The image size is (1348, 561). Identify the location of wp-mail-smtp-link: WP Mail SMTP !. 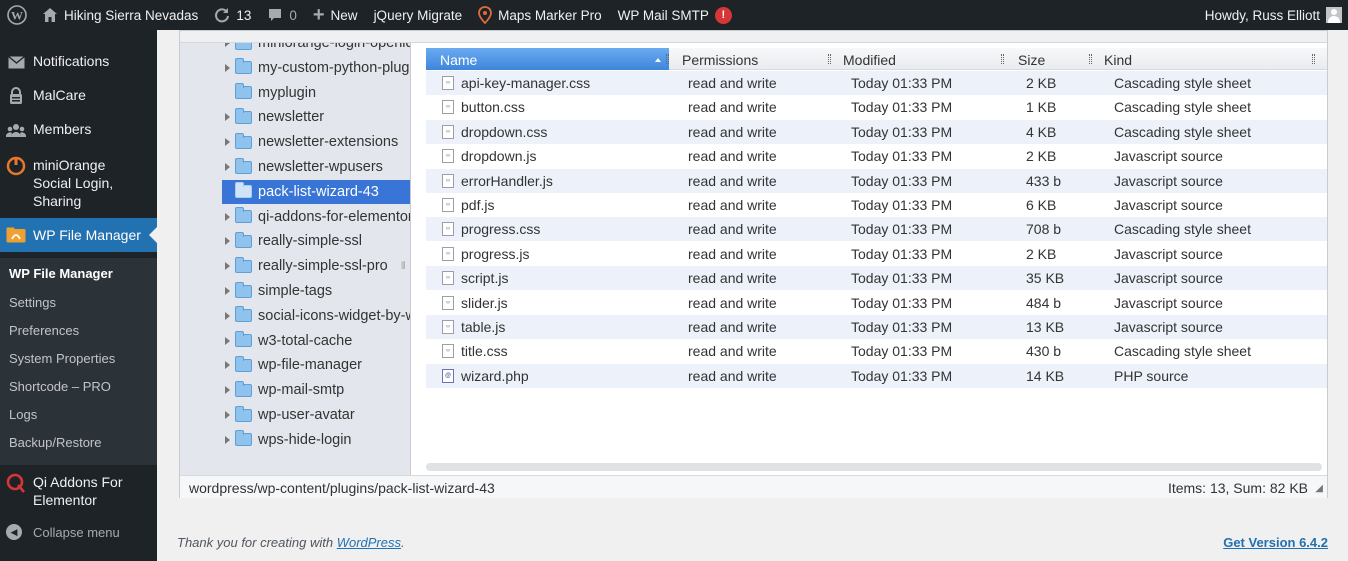
(675, 15).